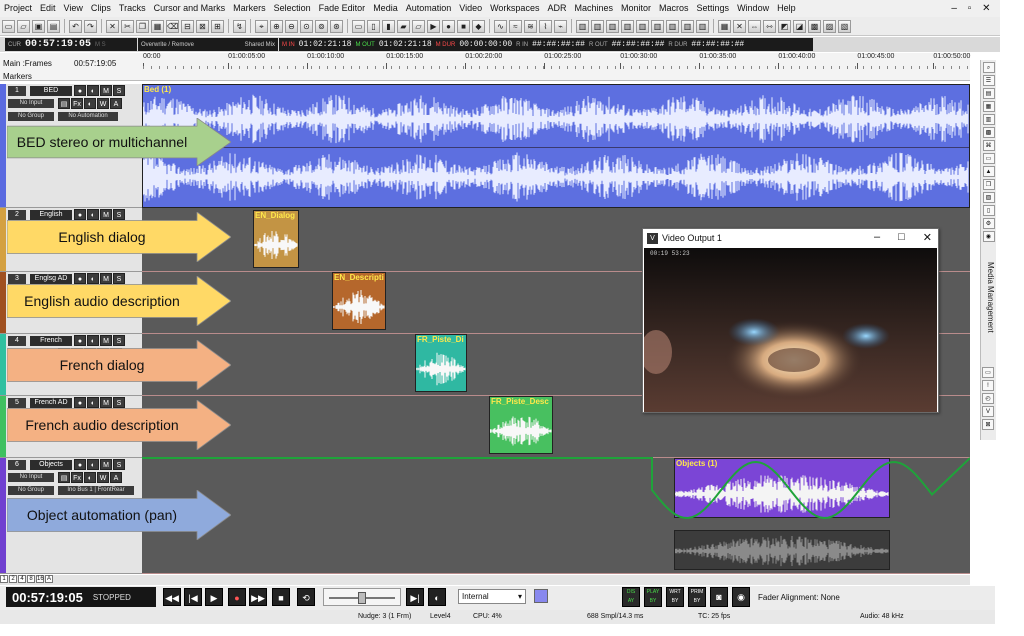  Describe the element at coordinates (172, 597) in the screenshot. I see `rewind-icon: ◀◀` at that location.